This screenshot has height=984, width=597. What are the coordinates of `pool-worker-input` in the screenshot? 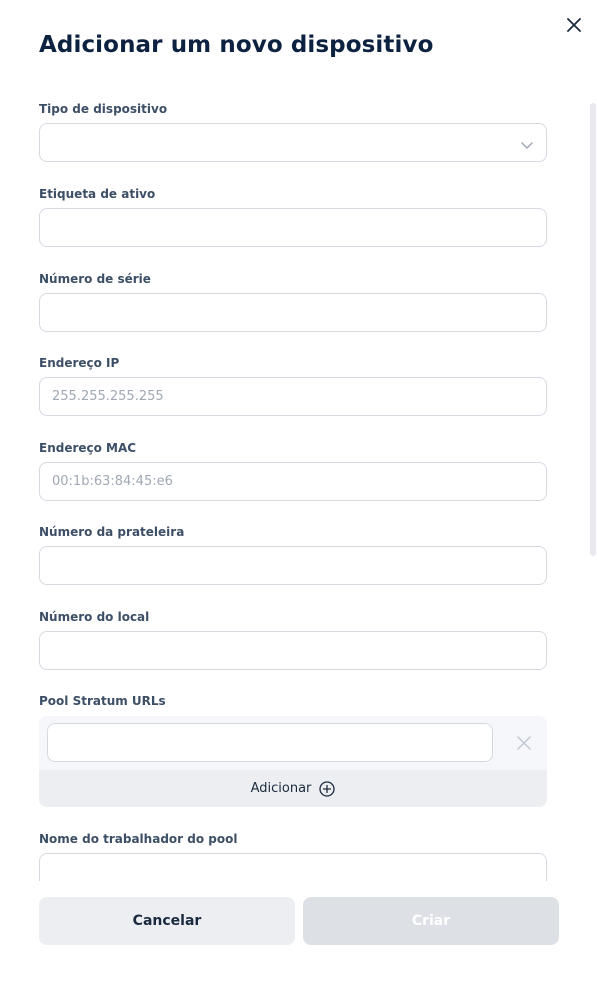 It's located at (293, 867).